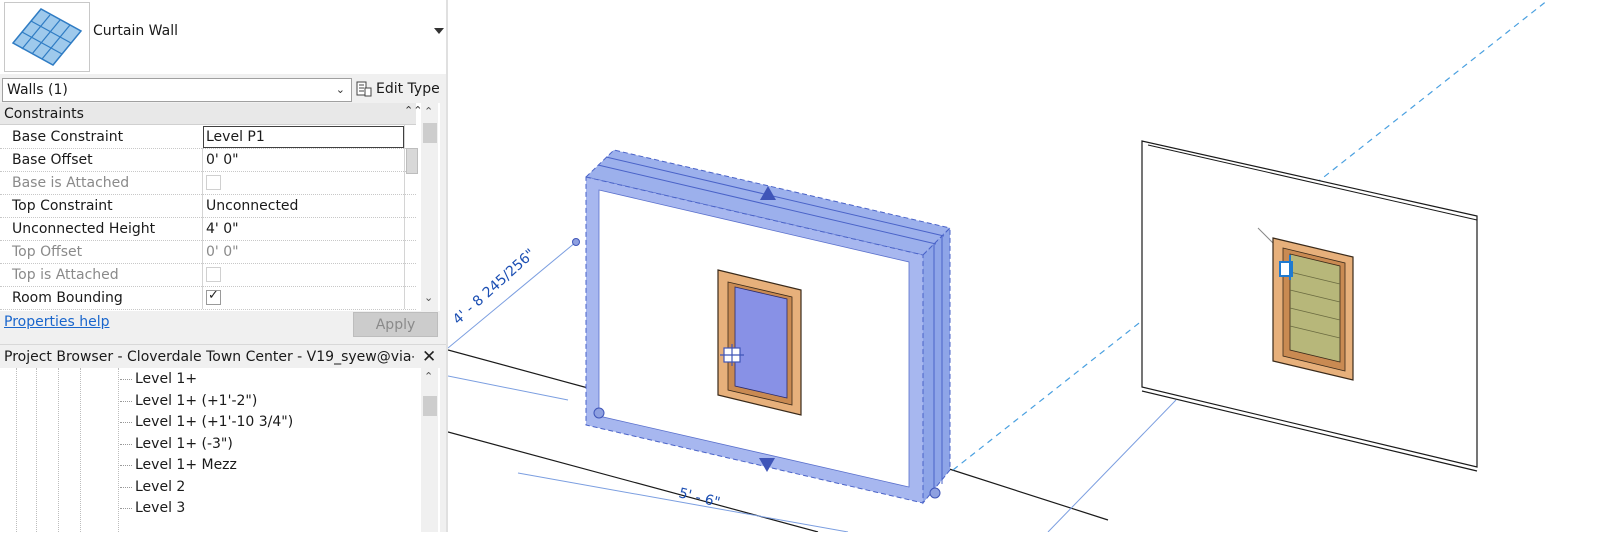 The width and height of the screenshot is (1606, 536). What do you see at coordinates (395, 324) in the screenshot?
I see `apply-button: Apply` at bounding box center [395, 324].